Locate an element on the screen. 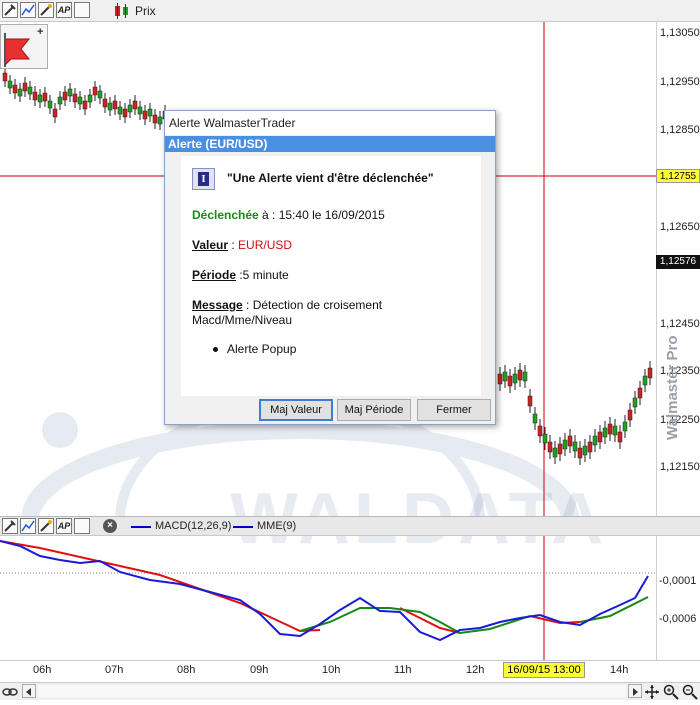  price-tick: 1,13050 is located at coordinates (680, 33).